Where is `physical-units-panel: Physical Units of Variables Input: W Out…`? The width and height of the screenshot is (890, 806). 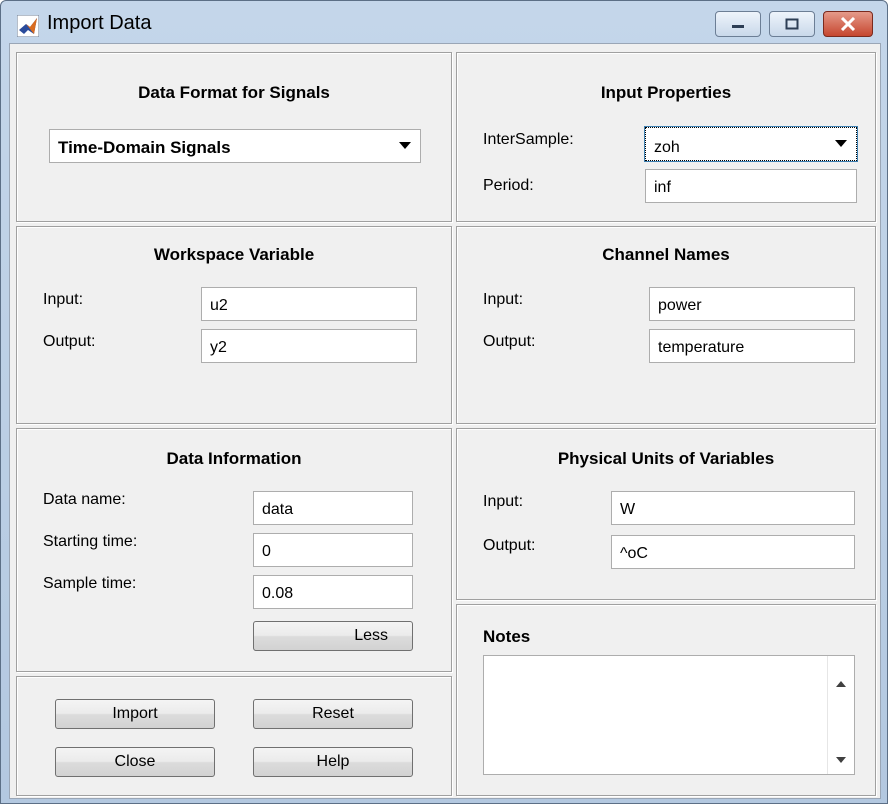 physical-units-panel: Physical Units of Variables Input: W Out… is located at coordinates (666, 514).